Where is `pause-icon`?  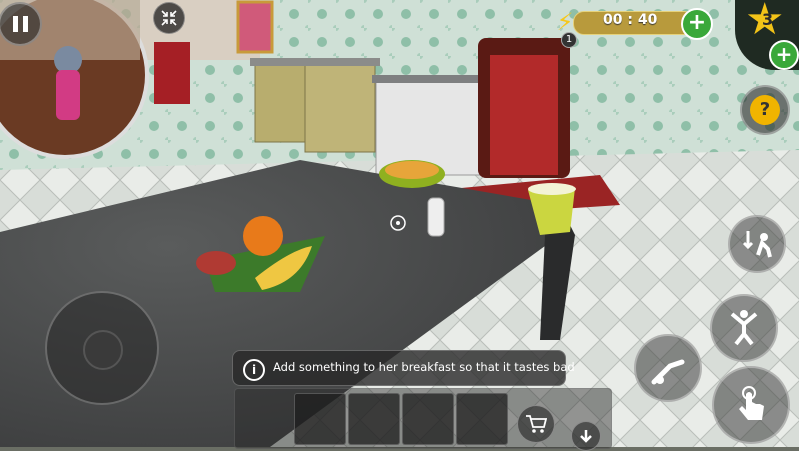
pause-icon is located at coordinates (20, 24).